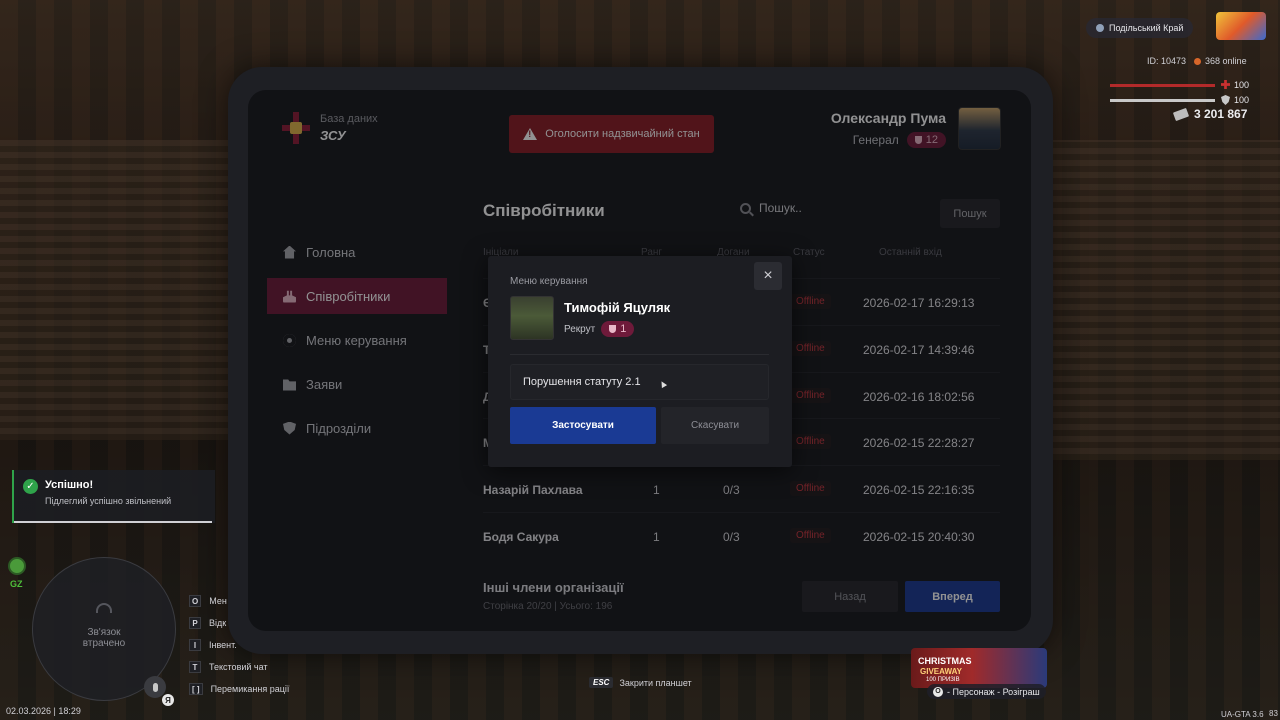  Describe the element at coordinates (195, 645) in the screenshot. I see `key-cap: I` at that location.